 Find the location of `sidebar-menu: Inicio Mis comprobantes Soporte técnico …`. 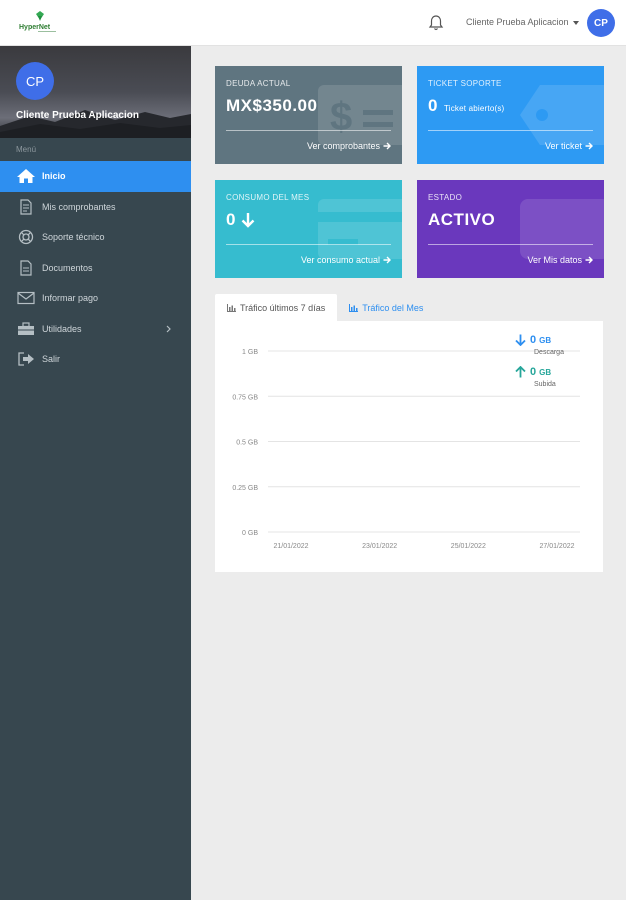

sidebar-menu: Inicio Mis comprobantes Soporte técnico … is located at coordinates (95, 268).